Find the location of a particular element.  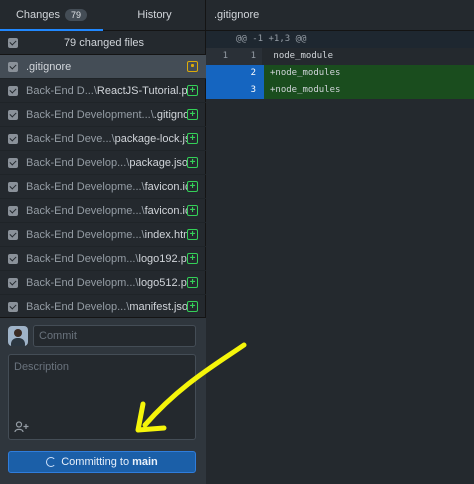

new-line-number: 2 is located at coordinates (248, 73).